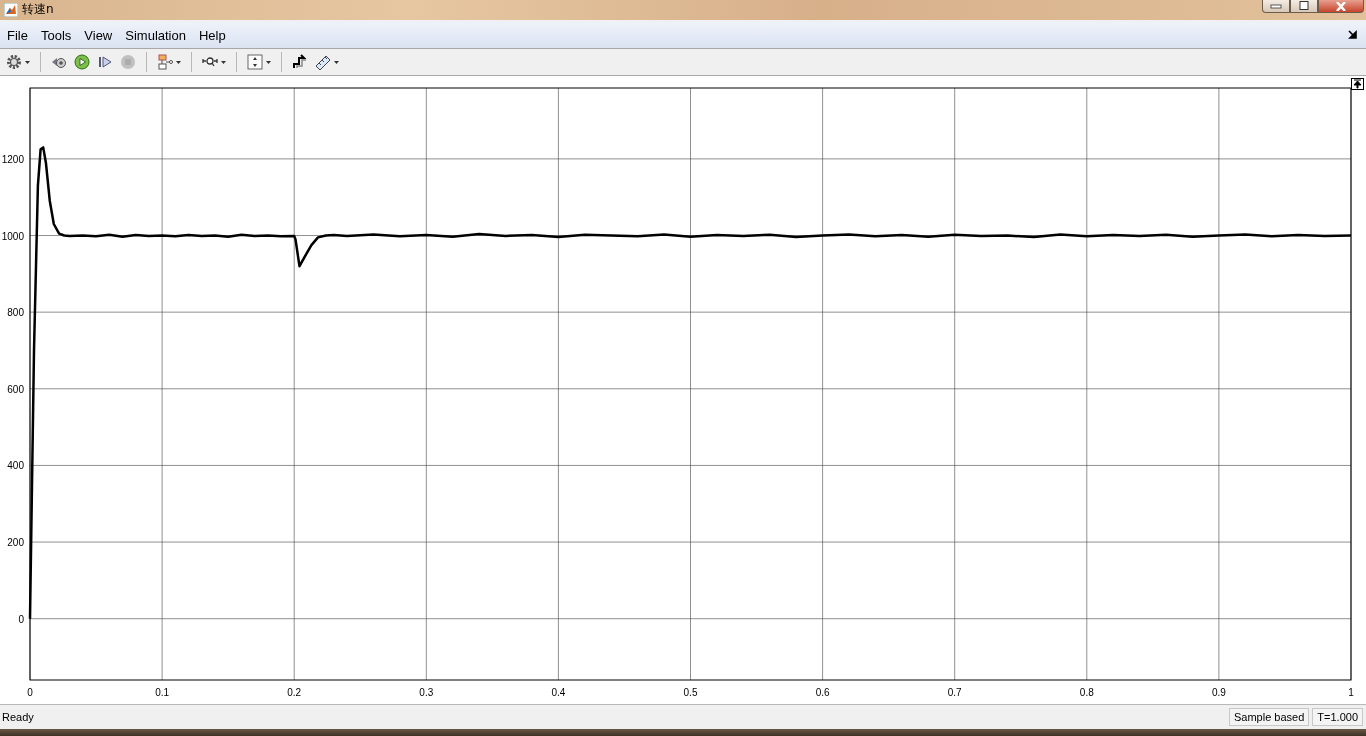 Image resolution: width=1366 pixels, height=736 pixels. Describe the element at coordinates (822, 692) in the screenshot. I see `tick-label: 0.6` at that location.